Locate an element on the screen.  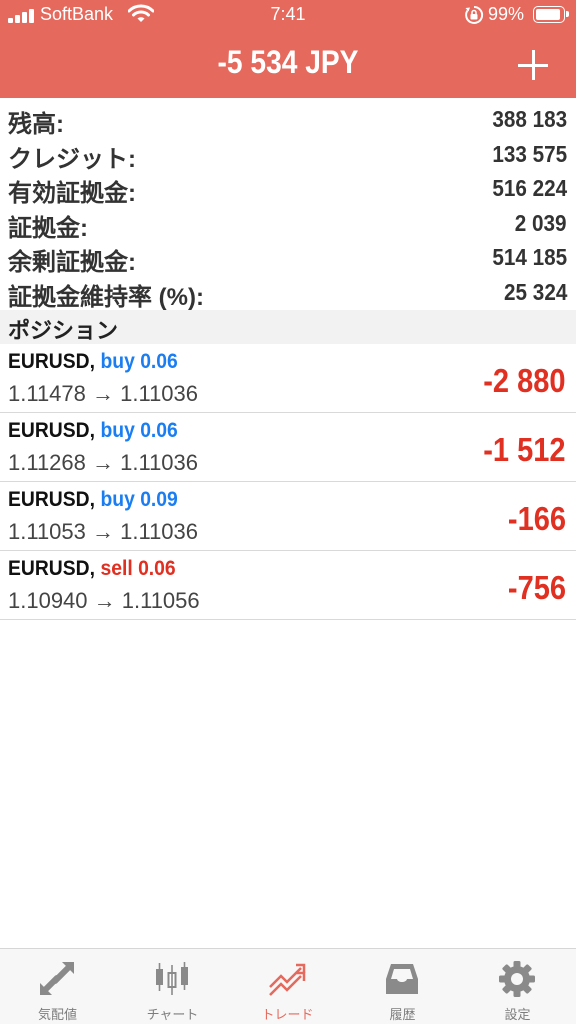
summary-label: 余剰証拠金: is located at coordinates (72, 262).